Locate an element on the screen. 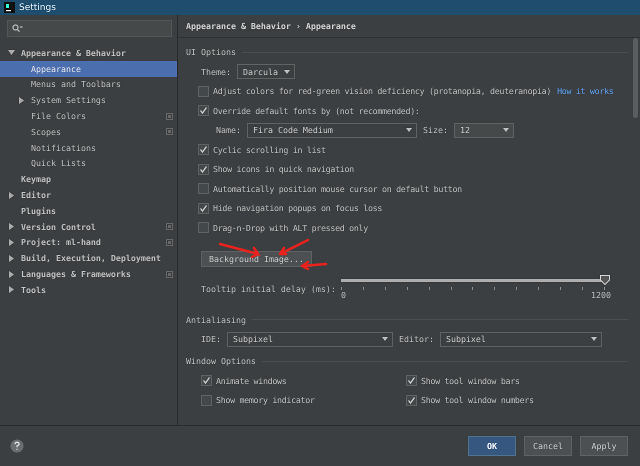 This screenshot has height=466, width=640. font-size-label: Size: is located at coordinates (435, 130).